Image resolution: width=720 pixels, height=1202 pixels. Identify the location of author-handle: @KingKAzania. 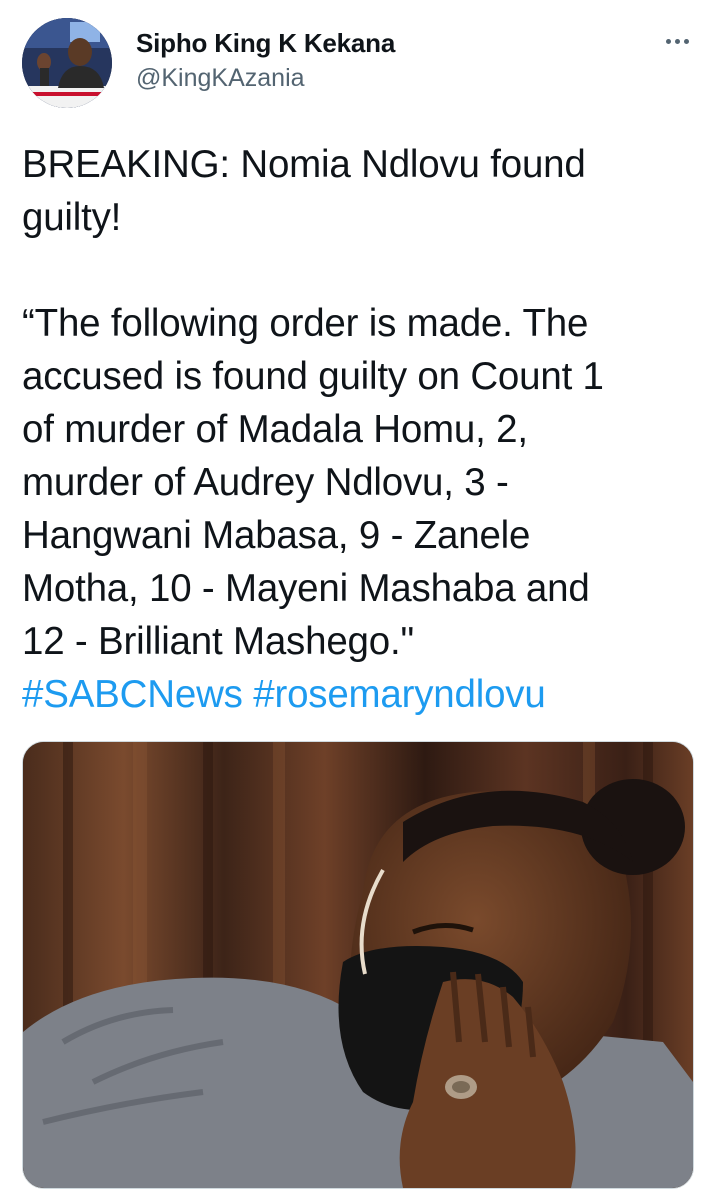
(220, 78).